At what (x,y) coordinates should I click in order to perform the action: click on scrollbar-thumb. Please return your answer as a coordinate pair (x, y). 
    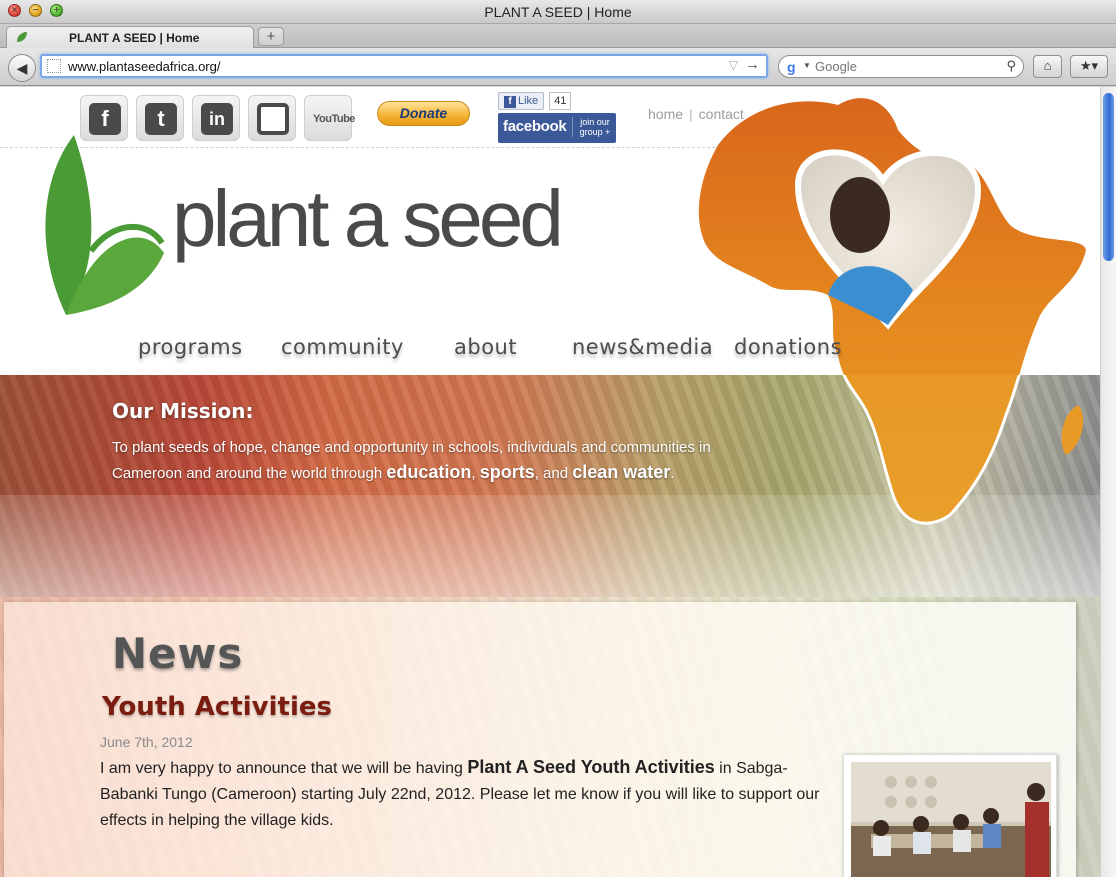
    Looking at the image, I should click on (1108, 177).